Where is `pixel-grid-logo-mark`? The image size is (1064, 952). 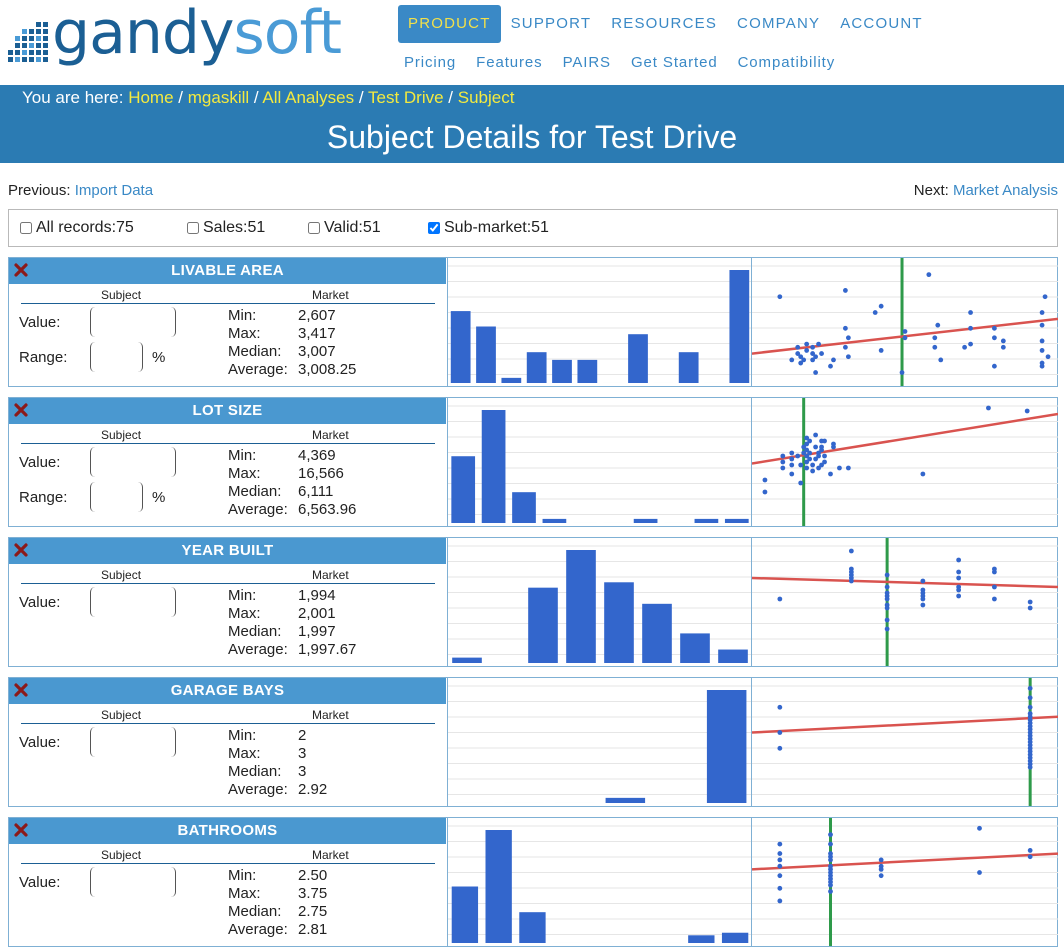
pixel-grid-logo-mark is located at coordinates (28, 42).